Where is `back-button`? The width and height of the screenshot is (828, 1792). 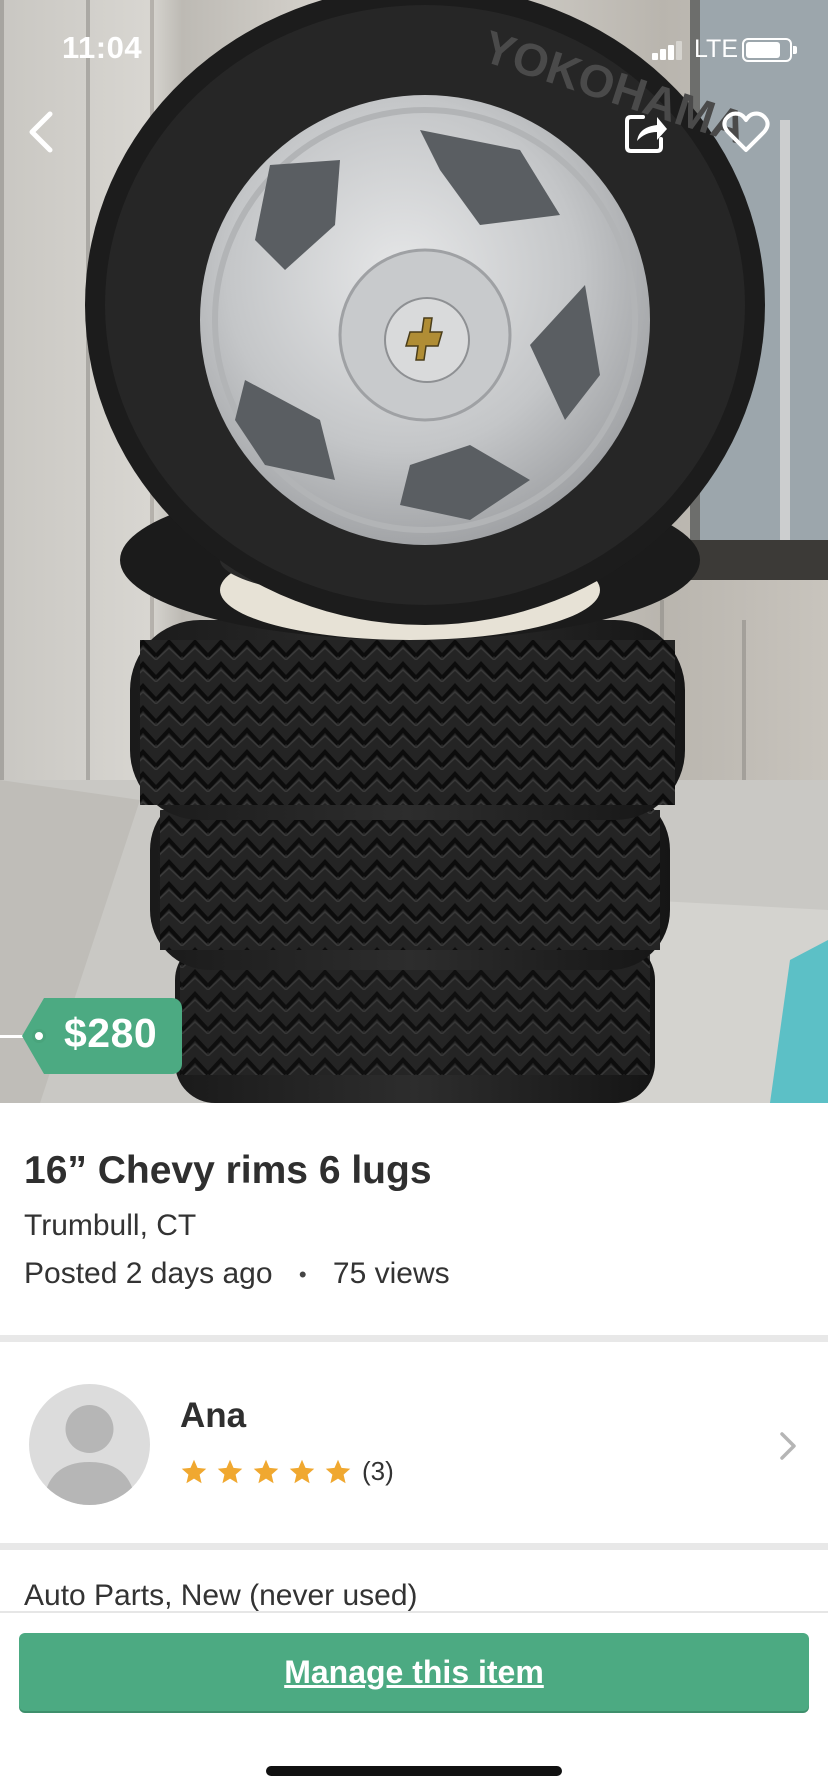
back-button is located at coordinates (42, 132).